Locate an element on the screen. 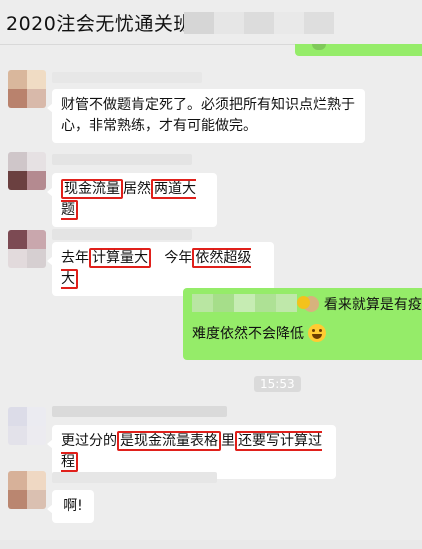 This screenshot has height=549, width=422. highlight-box: 计算量大 is located at coordinates (120, 258).